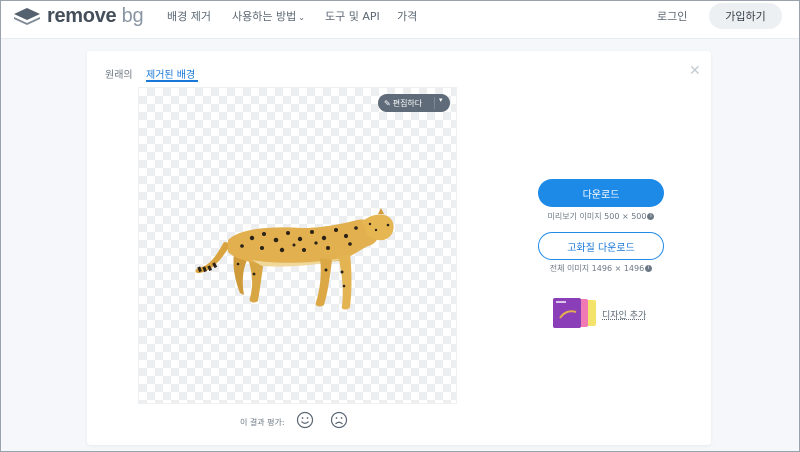 This screenshot has width=800, height=452. Describe the element at coordinates (294, 259) in the screenshot. I see `cheetah-image` at that location.